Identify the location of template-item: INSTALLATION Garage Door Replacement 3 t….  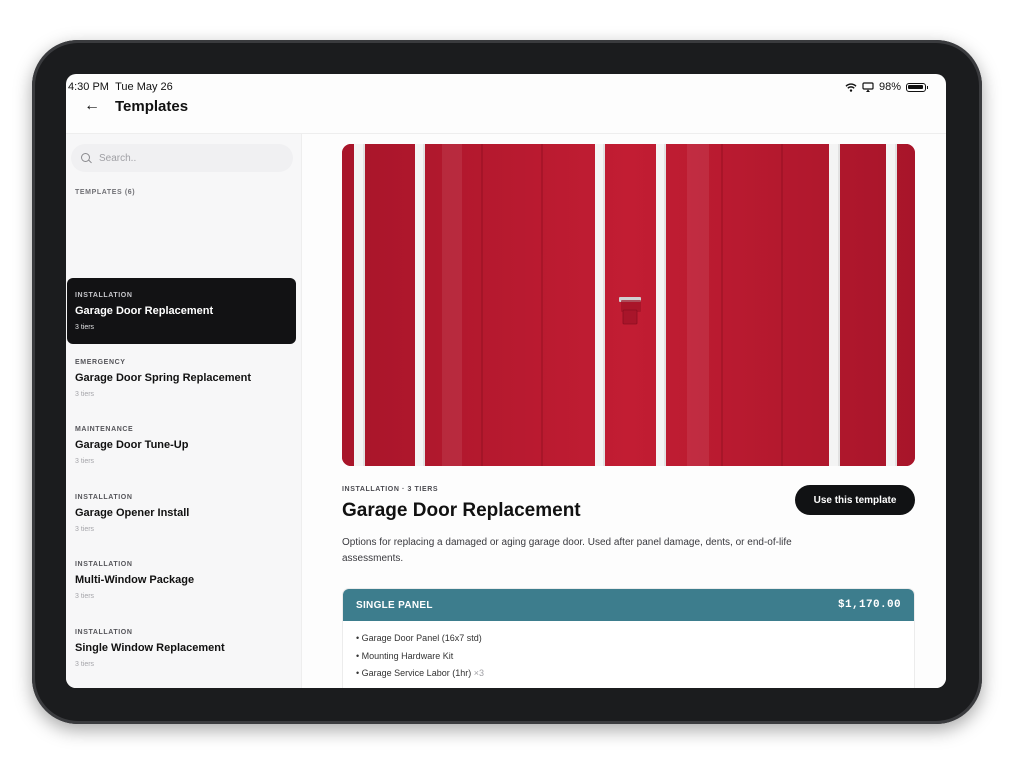
(181, 311).